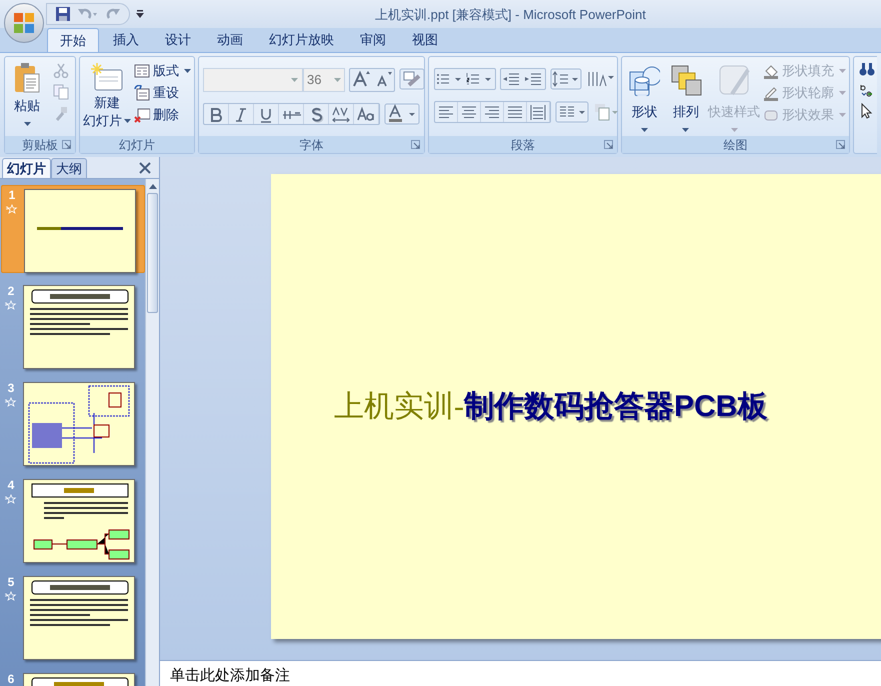 This screenshot has width=881, height=686. What do you see at coordinates (11, 679) in the screenshot?
I see `slide-number: 6` at bounding box center [11, 679].